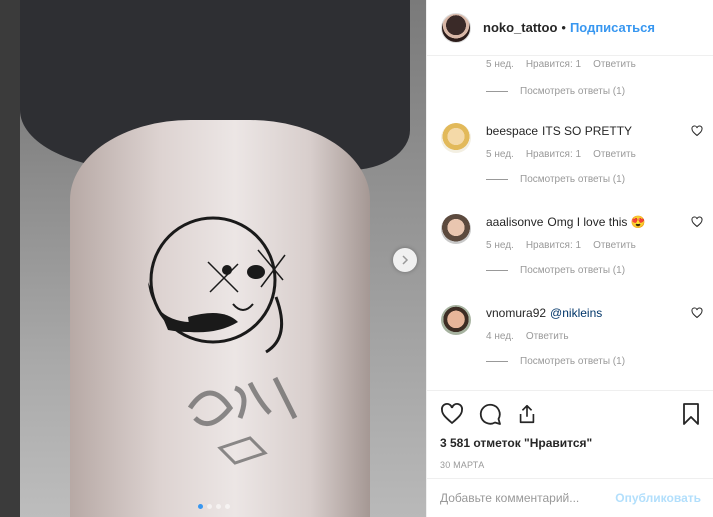  I want to click on seal-tattoo, so click(217, 285).